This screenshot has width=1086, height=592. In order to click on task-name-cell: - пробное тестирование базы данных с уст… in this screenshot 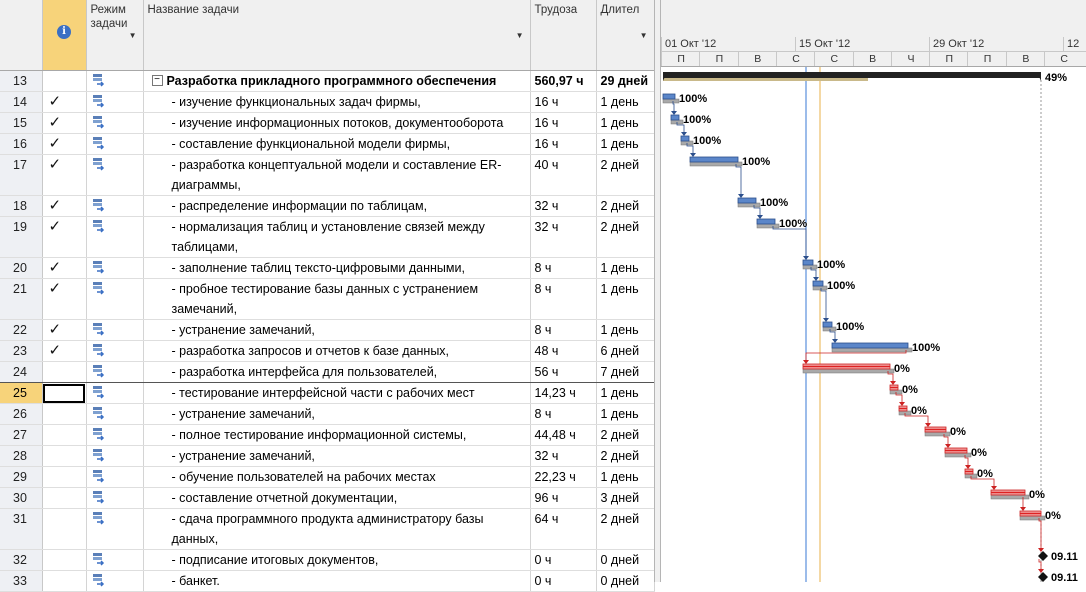, I will do `click(337, 299)`.